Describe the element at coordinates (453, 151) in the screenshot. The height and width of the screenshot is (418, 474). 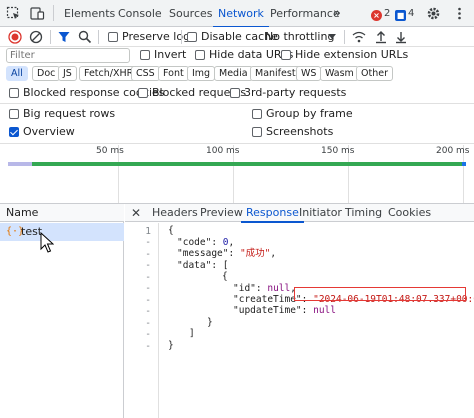
I see `timeline-tick-label: 200 ms` at that location.